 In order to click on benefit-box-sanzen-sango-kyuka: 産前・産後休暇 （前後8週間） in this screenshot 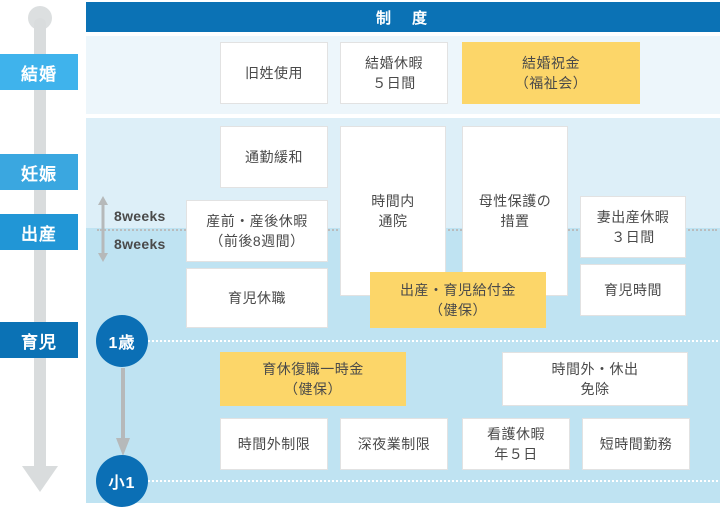, I will do `click(257, 231)`.